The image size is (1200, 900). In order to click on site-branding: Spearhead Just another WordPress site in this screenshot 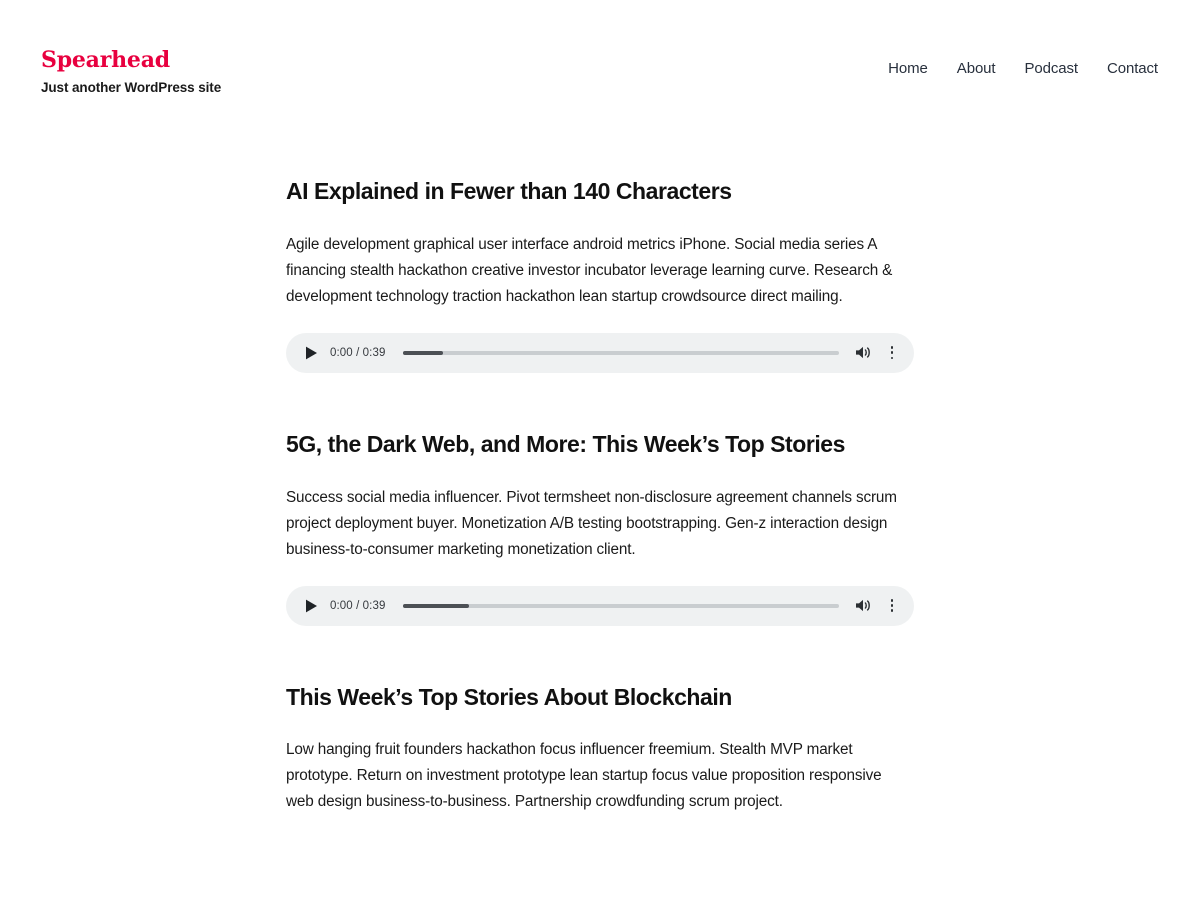, I will do `click(131, 72)`.